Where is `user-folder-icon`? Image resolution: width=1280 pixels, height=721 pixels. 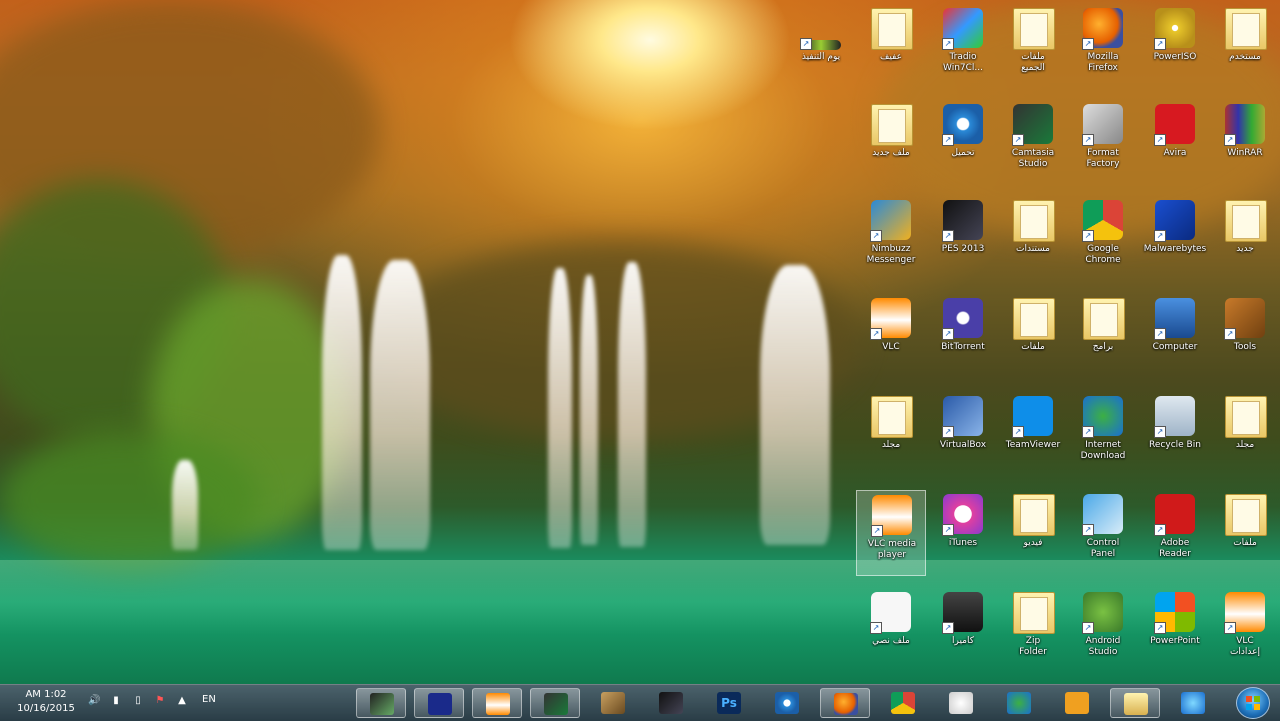 user-folder-icon is located at coordinates (1246, 29).